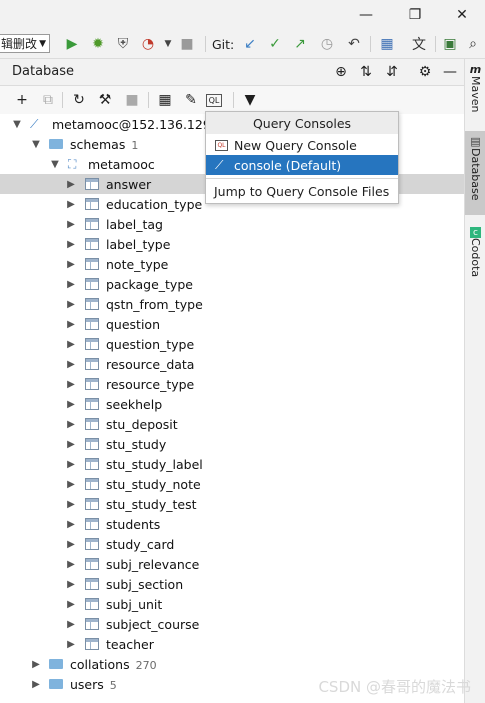  Describe the element at coordinates (79, 100) in the screenshot. I see `refresh-icon: ↻` at that location.